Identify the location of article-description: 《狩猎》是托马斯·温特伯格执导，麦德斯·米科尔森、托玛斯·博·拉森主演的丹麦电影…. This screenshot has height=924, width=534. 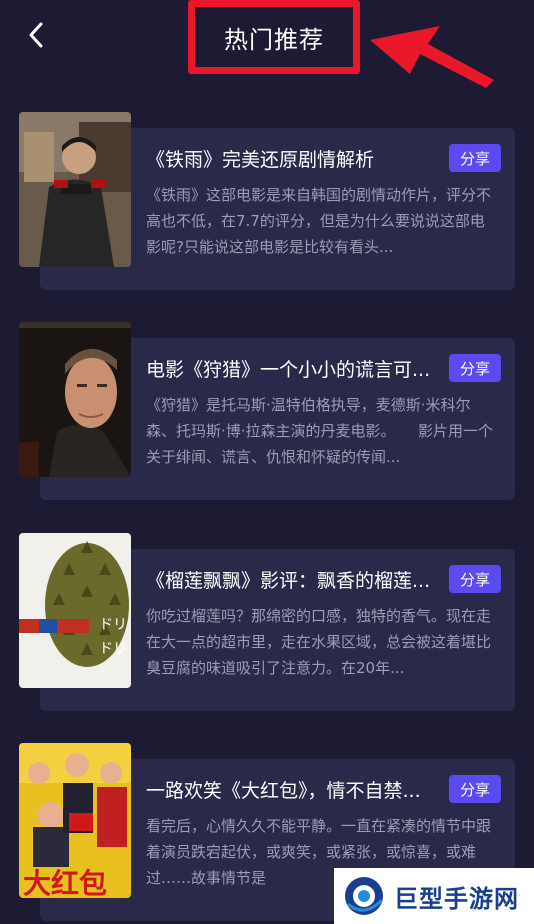
(320, 431).